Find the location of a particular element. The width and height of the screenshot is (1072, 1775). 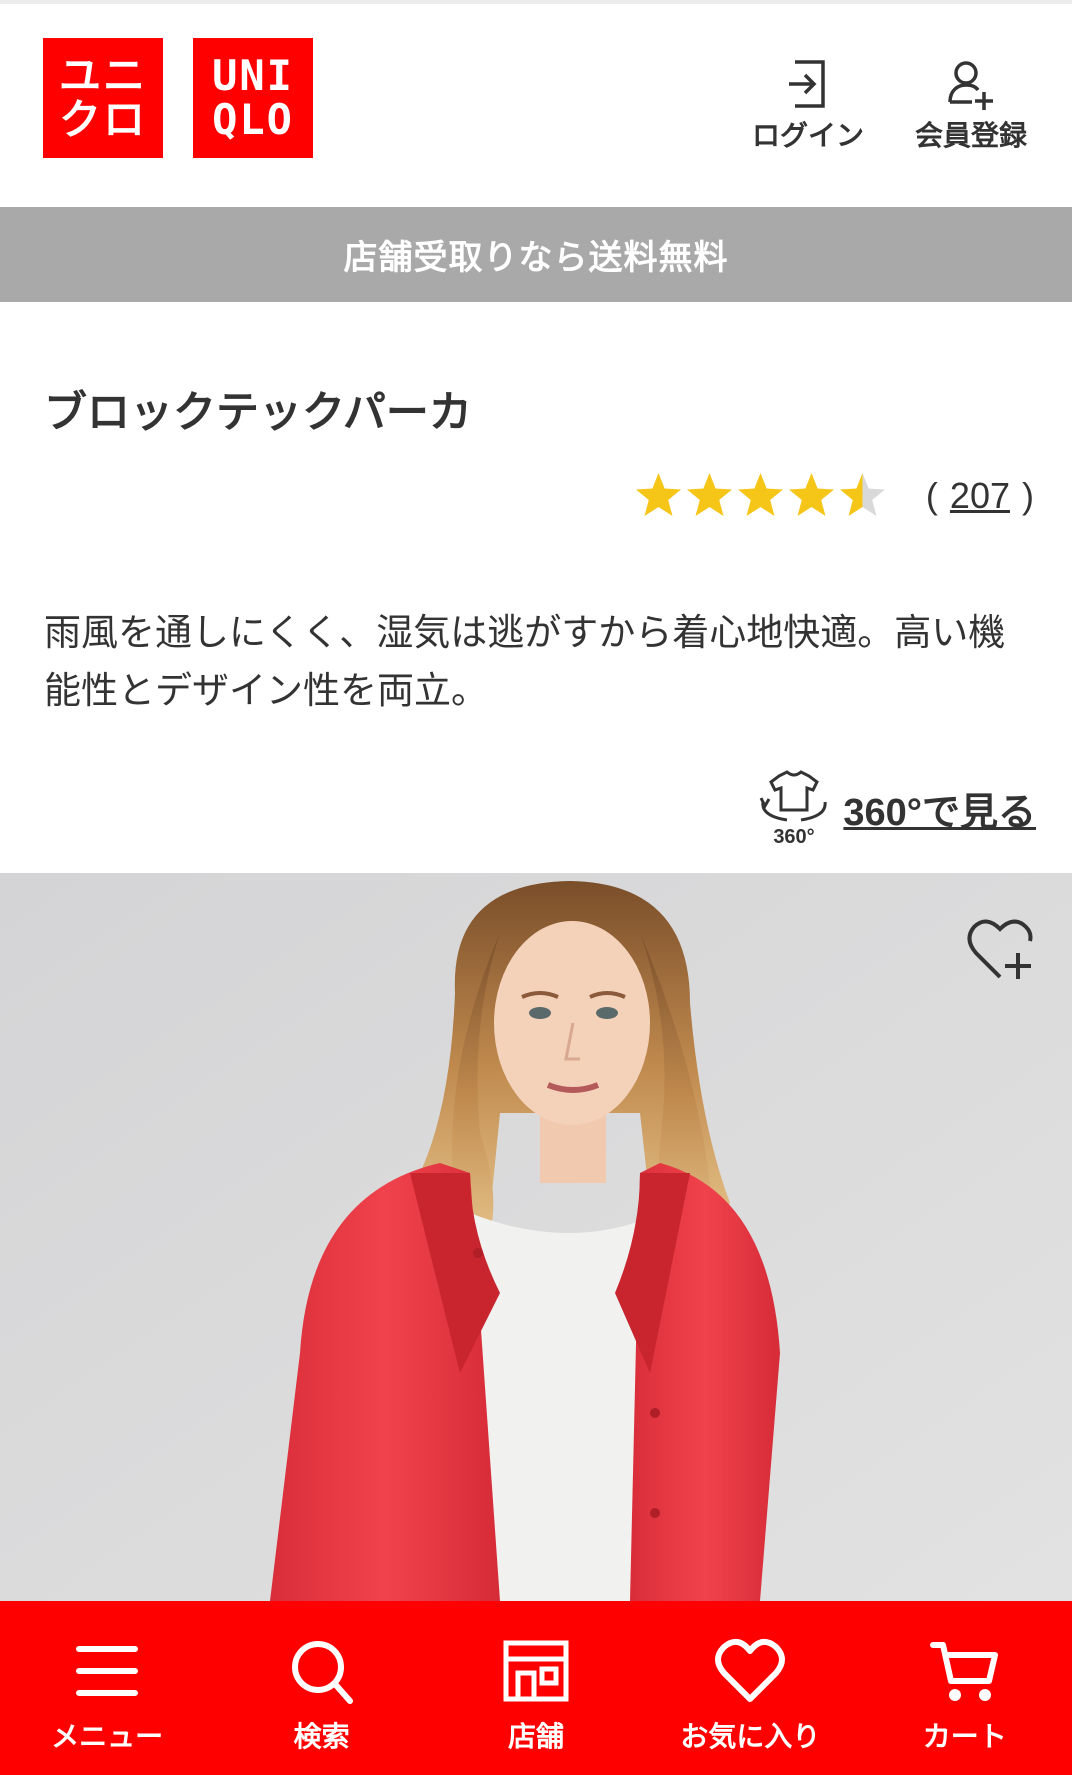

nav-menu-label: メニュー is located at coordinates (107, 1736).